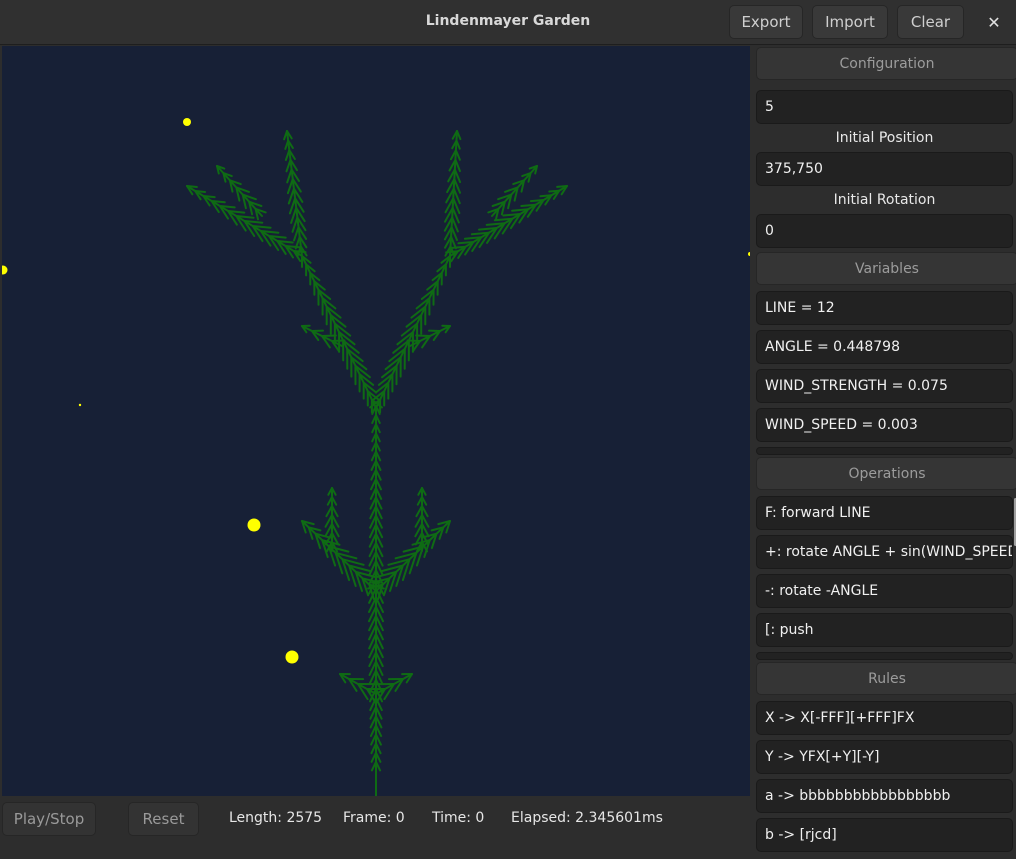 The width and height of the screenshot is (1016, 859). What do you see at coordinates (884, 107) in the screenshot?
I see `iterations-field: 5` at bounding box center [884, 107].